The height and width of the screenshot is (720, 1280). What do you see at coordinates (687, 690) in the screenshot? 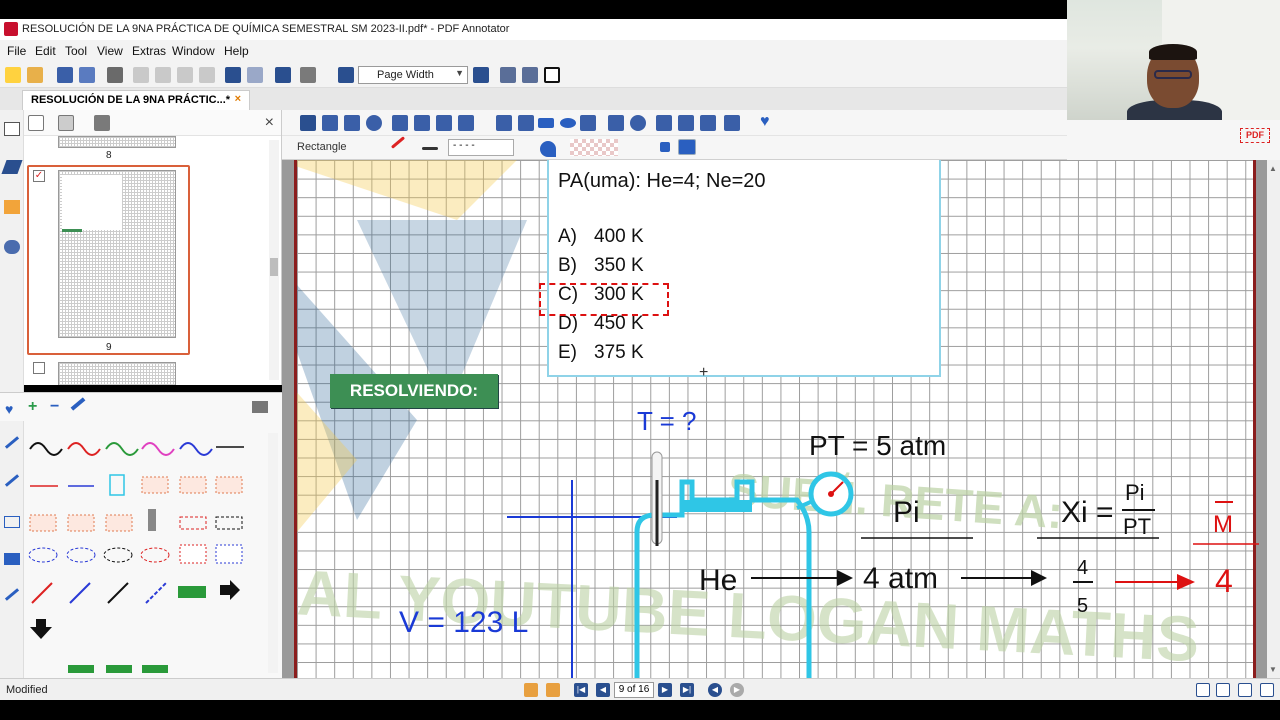
I see `last-page-icon: ▶|` at bounding box center [687, 690].